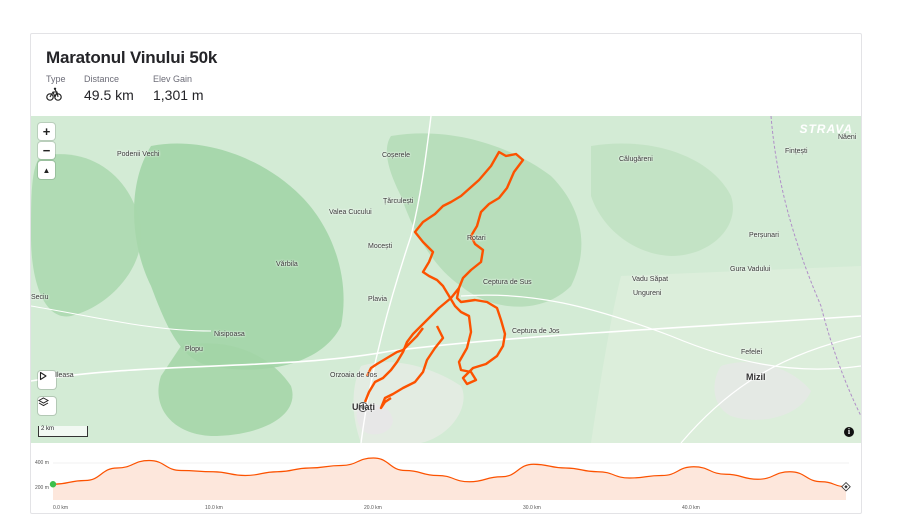 The height and width of the screenshot is (514, 900). What do you see at coordinates (43, 402) in the screenshot?
I see `layers-icon` at bounding box center [43, 402].